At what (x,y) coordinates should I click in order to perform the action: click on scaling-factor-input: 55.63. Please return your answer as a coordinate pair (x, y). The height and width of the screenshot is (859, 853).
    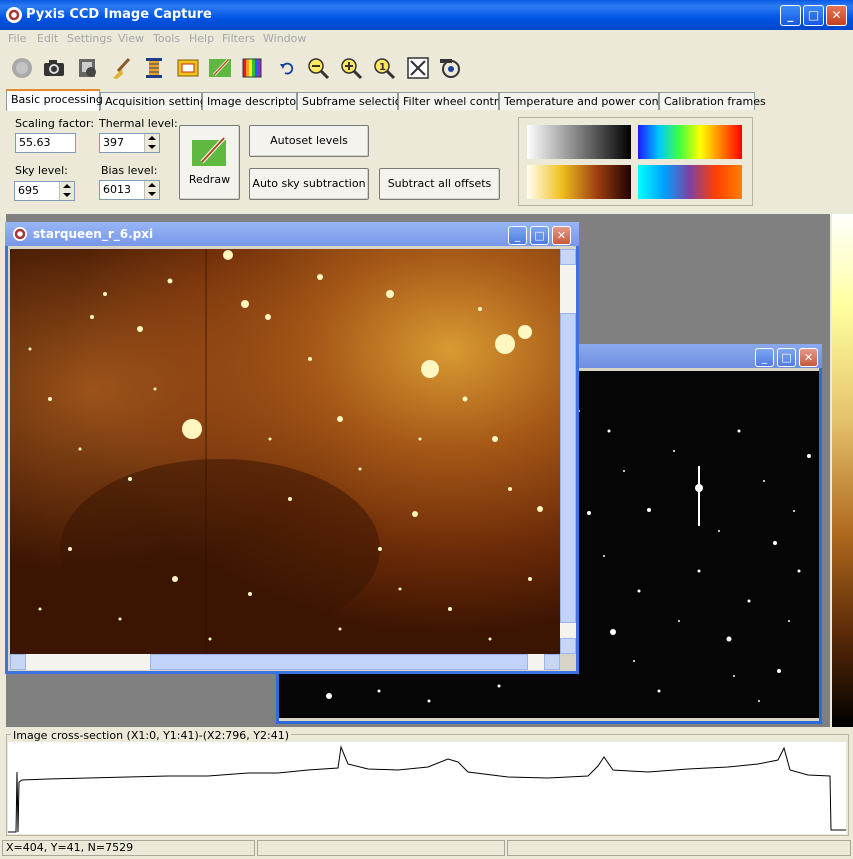
    Looking at the image, I should click on (45, 143).